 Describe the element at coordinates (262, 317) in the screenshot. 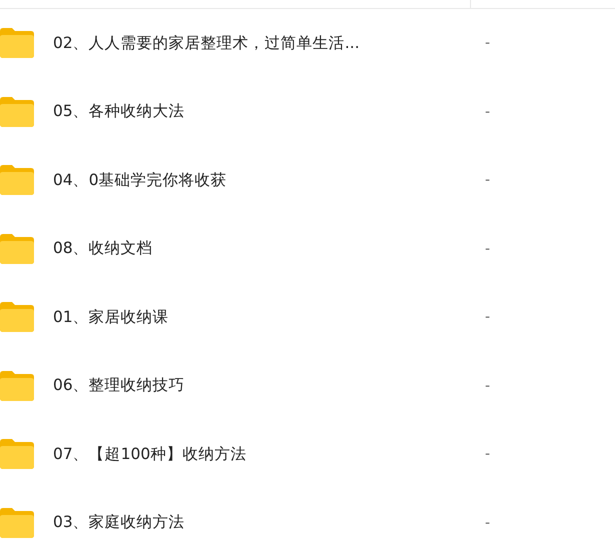

I see `folder-name: 01、家居收纳课` at that location.